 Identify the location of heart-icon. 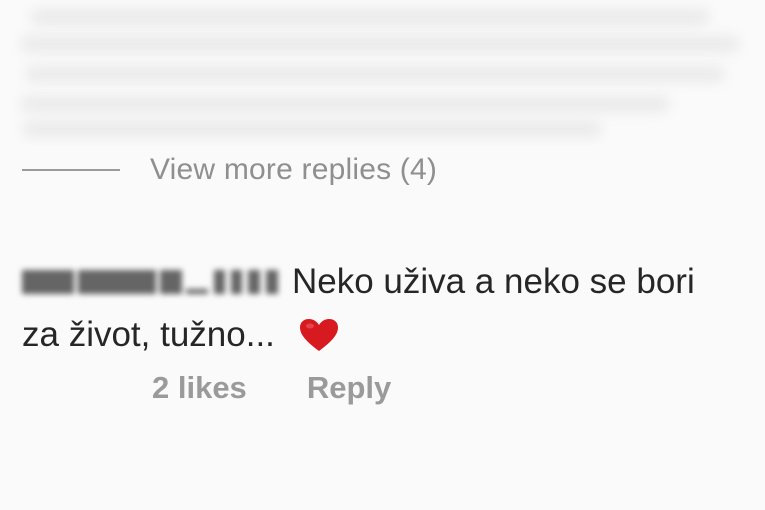
(319, 340).